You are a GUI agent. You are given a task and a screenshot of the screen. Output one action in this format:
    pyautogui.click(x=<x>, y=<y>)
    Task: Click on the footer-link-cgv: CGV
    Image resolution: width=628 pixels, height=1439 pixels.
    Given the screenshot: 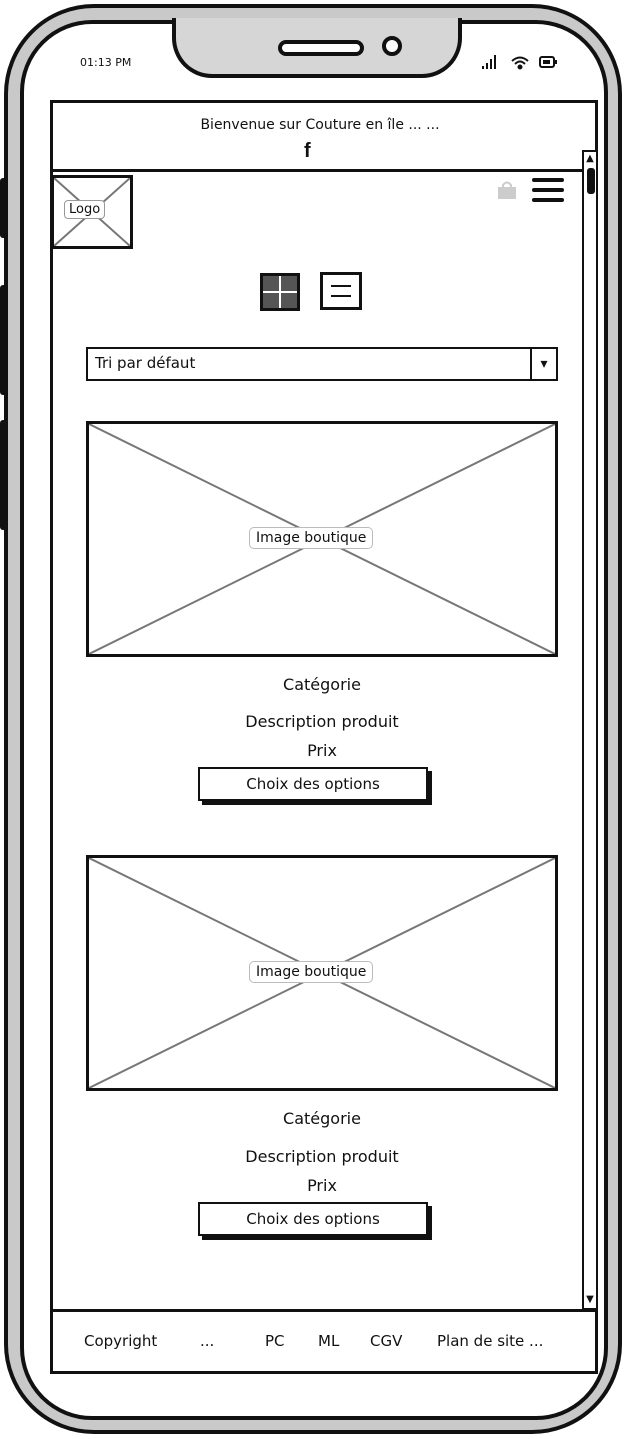 What is the action you would take?
    pyautogui.click(x=386, y=1341)
    